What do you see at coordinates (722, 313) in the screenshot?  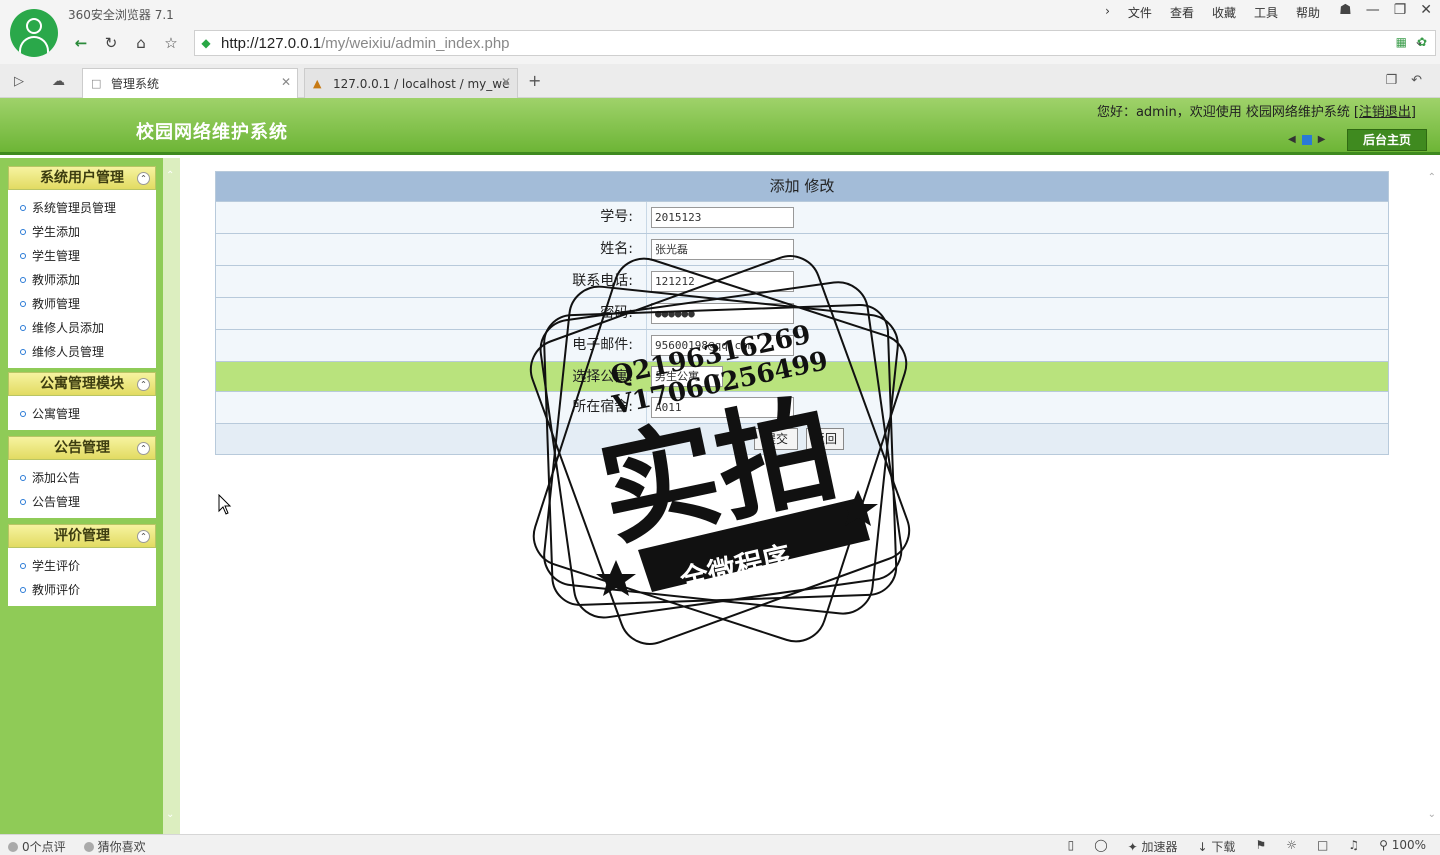 I see `password-input: ●●●●●●` at bounding box center [722, 313].